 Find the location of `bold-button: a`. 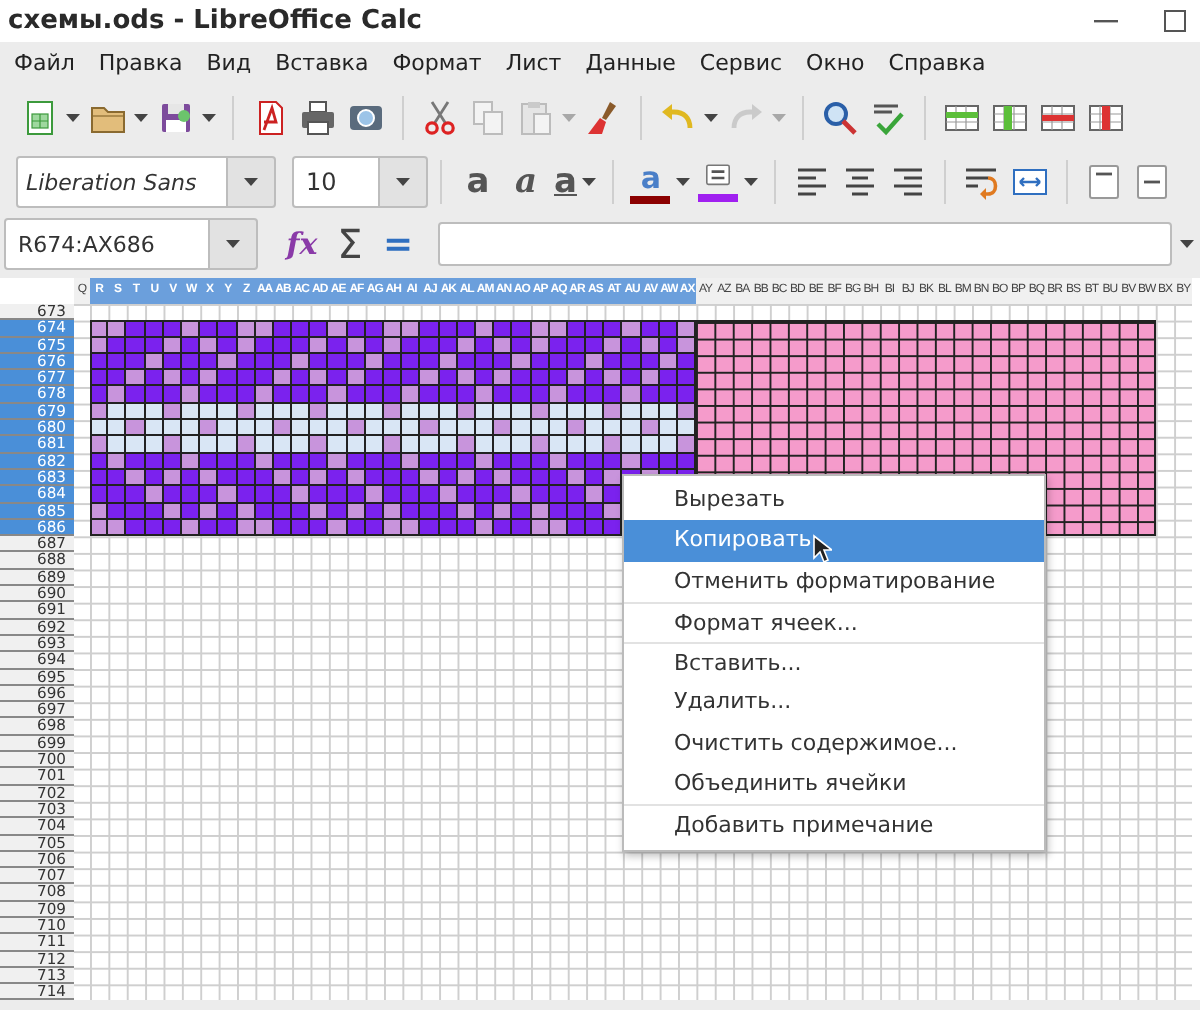

bold-button: a is located at coordinates (478, 182).